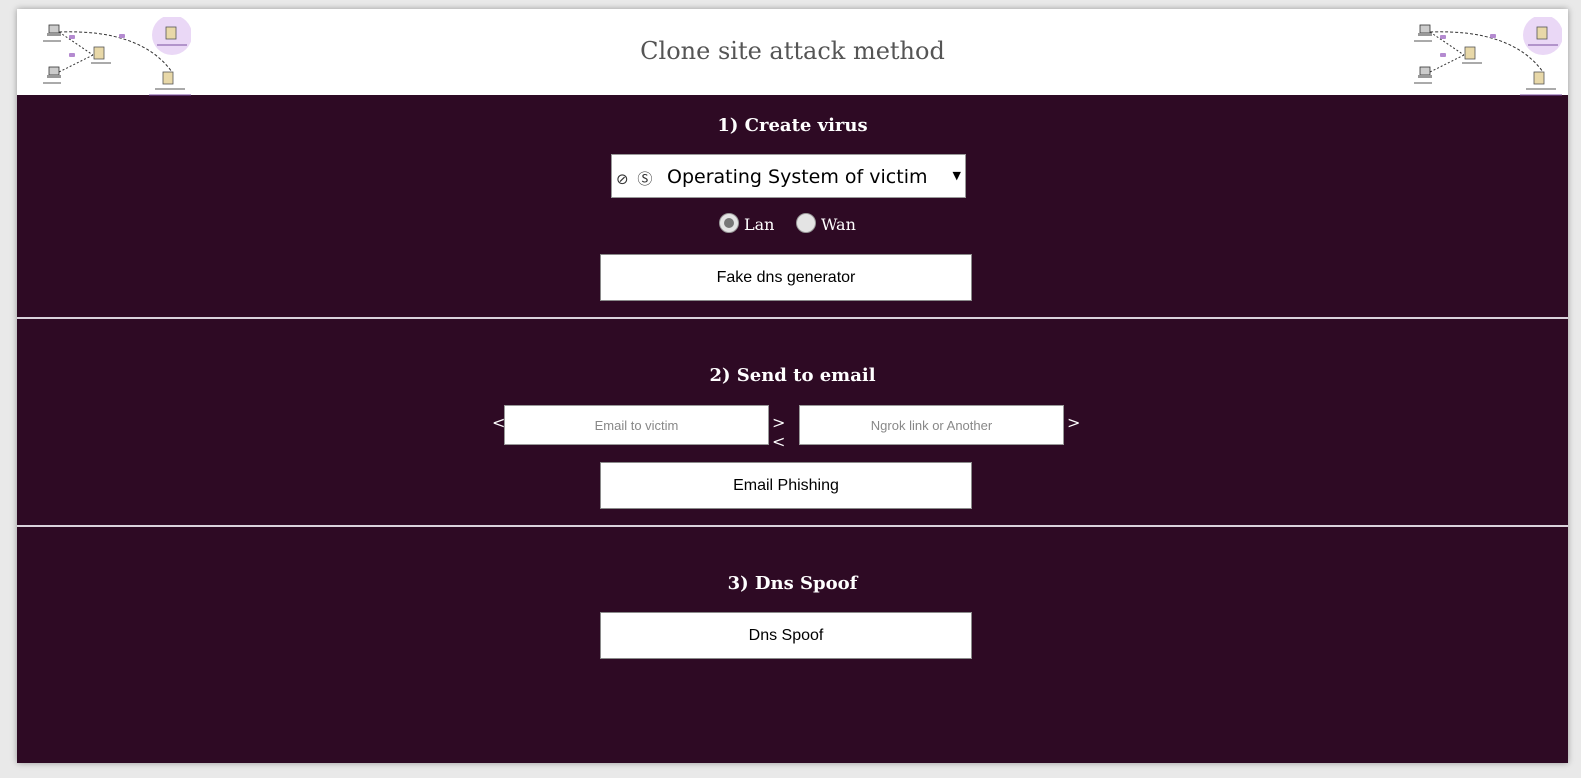  Describe the element at coordinates (636, 425) in the screenshot. I see `email-to-victim-input` at that location.